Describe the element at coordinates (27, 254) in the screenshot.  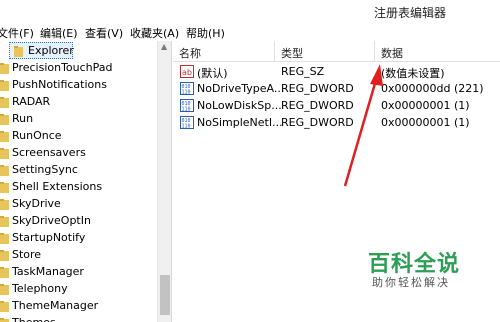
I see `tree-item-label: Store` at that location.